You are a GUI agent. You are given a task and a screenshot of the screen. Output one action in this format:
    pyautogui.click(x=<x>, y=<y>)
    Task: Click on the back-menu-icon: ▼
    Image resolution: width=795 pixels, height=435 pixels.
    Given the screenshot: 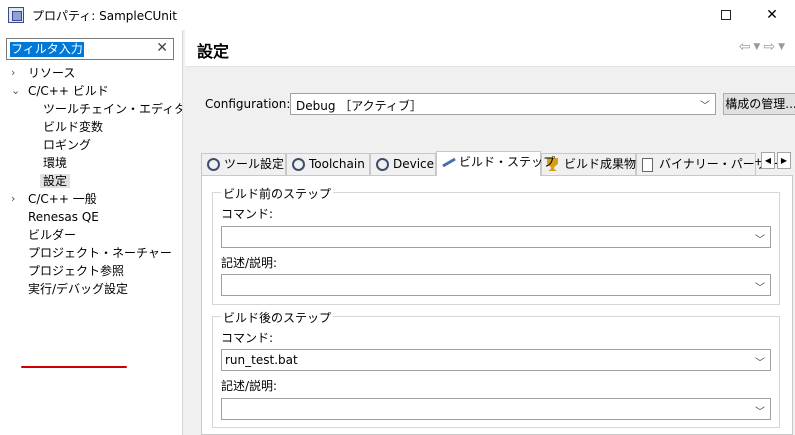 What is the action you would take?
    pyautogui.click(x=756, y=47)
    